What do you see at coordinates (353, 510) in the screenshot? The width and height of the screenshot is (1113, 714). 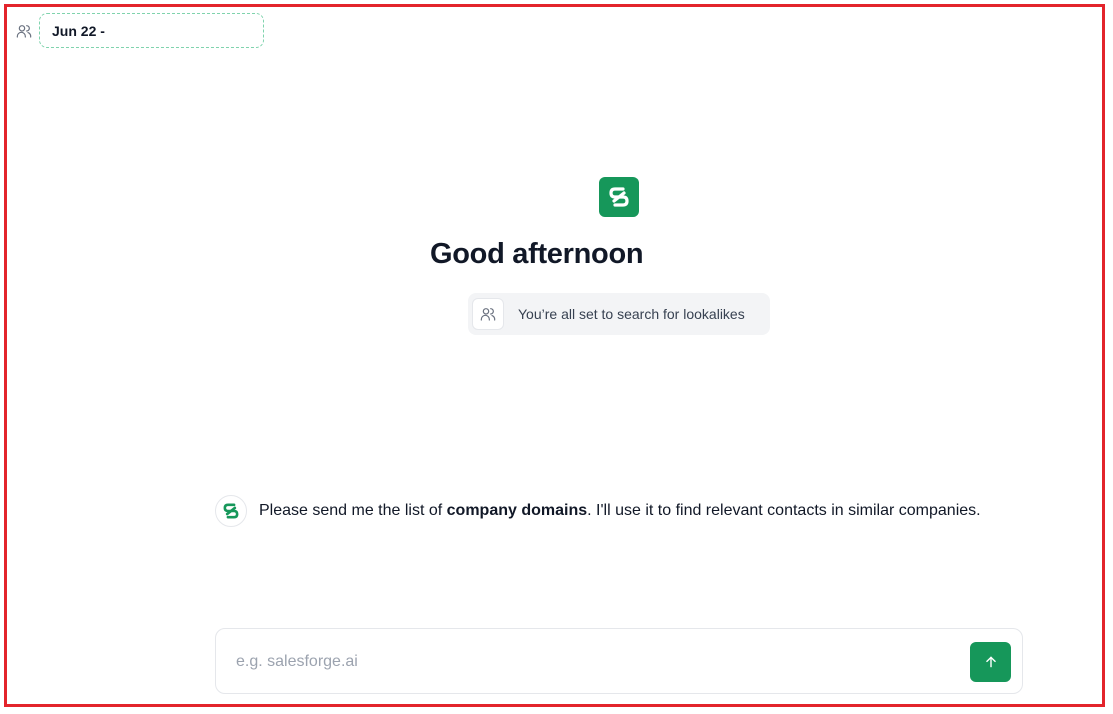 I see `message-text-part: Please send me the list of` at bounding box center [353, 510].